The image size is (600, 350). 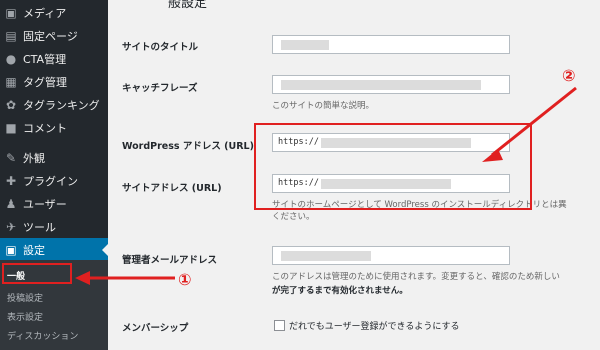 I want to click on arrowhead-url-fields, so click(x=492, y=155).